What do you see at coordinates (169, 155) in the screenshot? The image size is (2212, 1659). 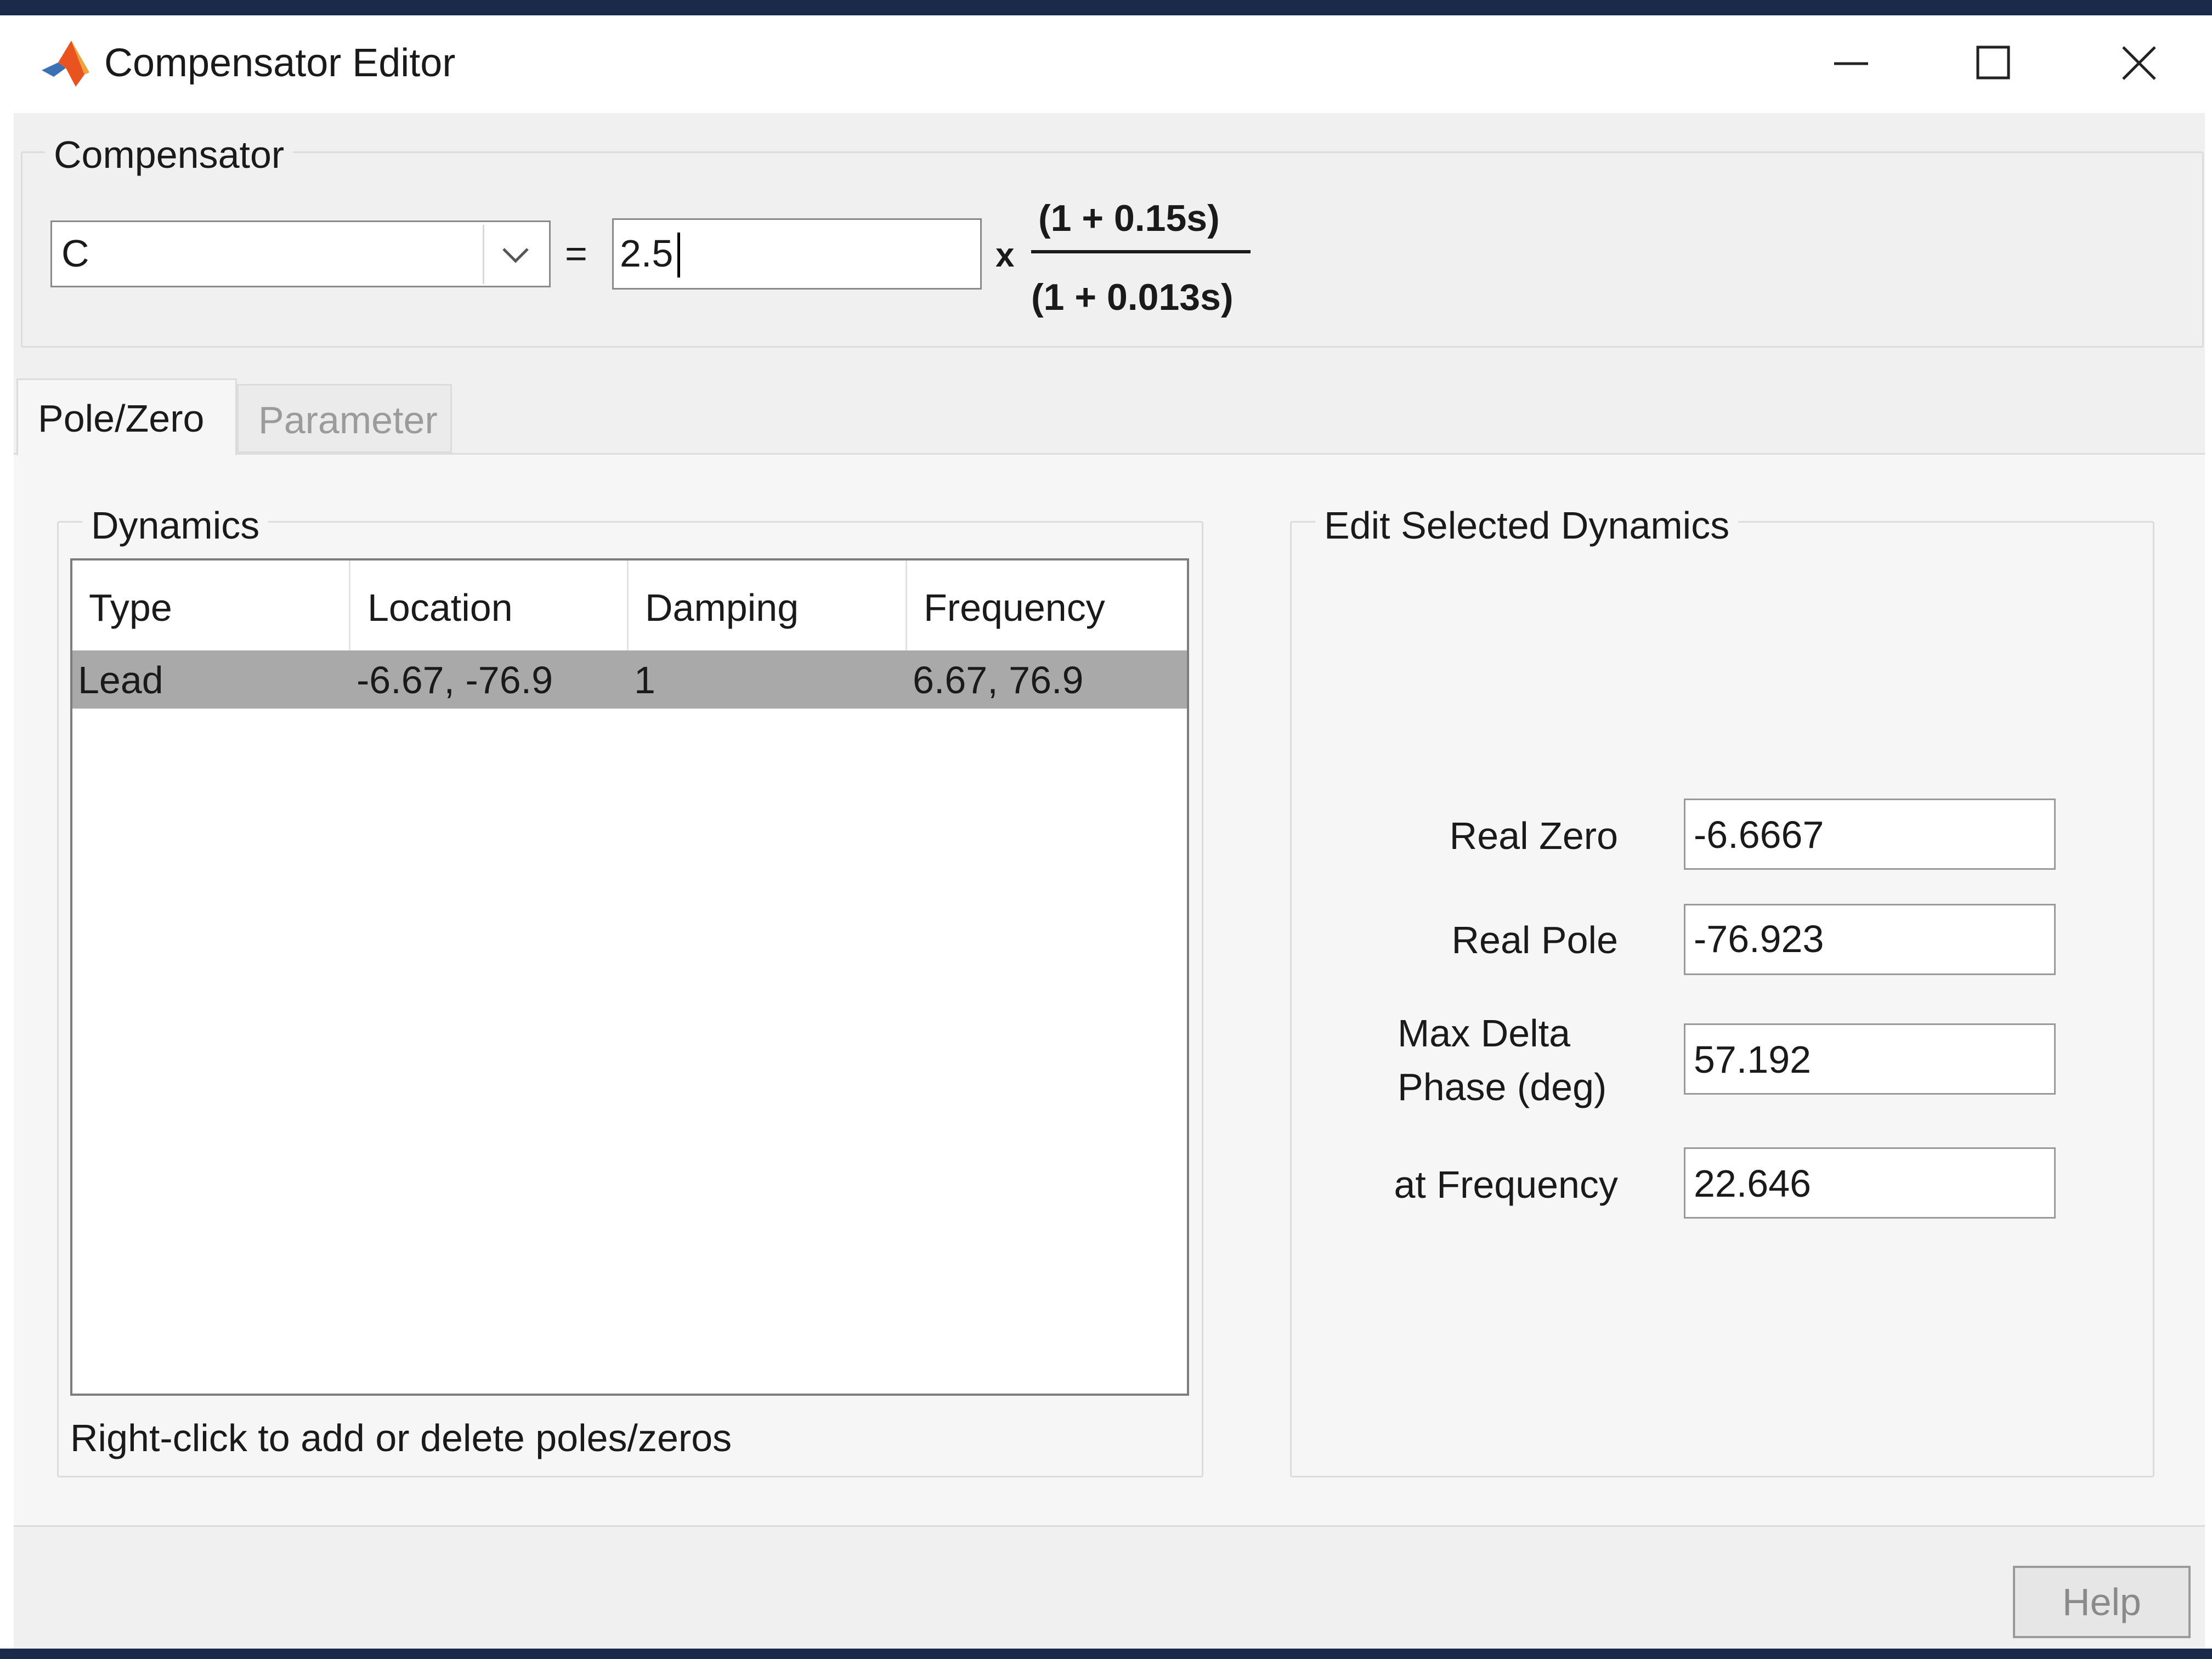 I see `compensator-group-label: Compensator` at bounding box center [169, 155].